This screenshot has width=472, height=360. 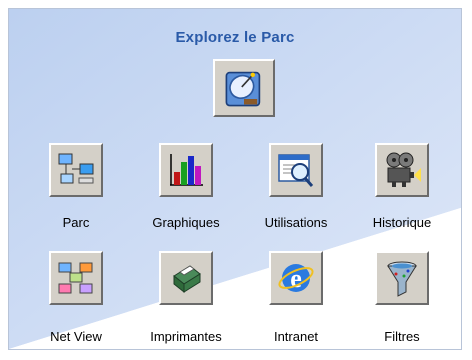 I want to click on historique-label: Historique, so click(x=402, y=222).